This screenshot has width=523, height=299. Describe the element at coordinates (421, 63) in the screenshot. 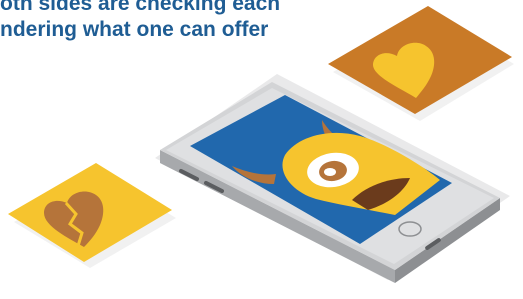

I see `heart-card` at that location.